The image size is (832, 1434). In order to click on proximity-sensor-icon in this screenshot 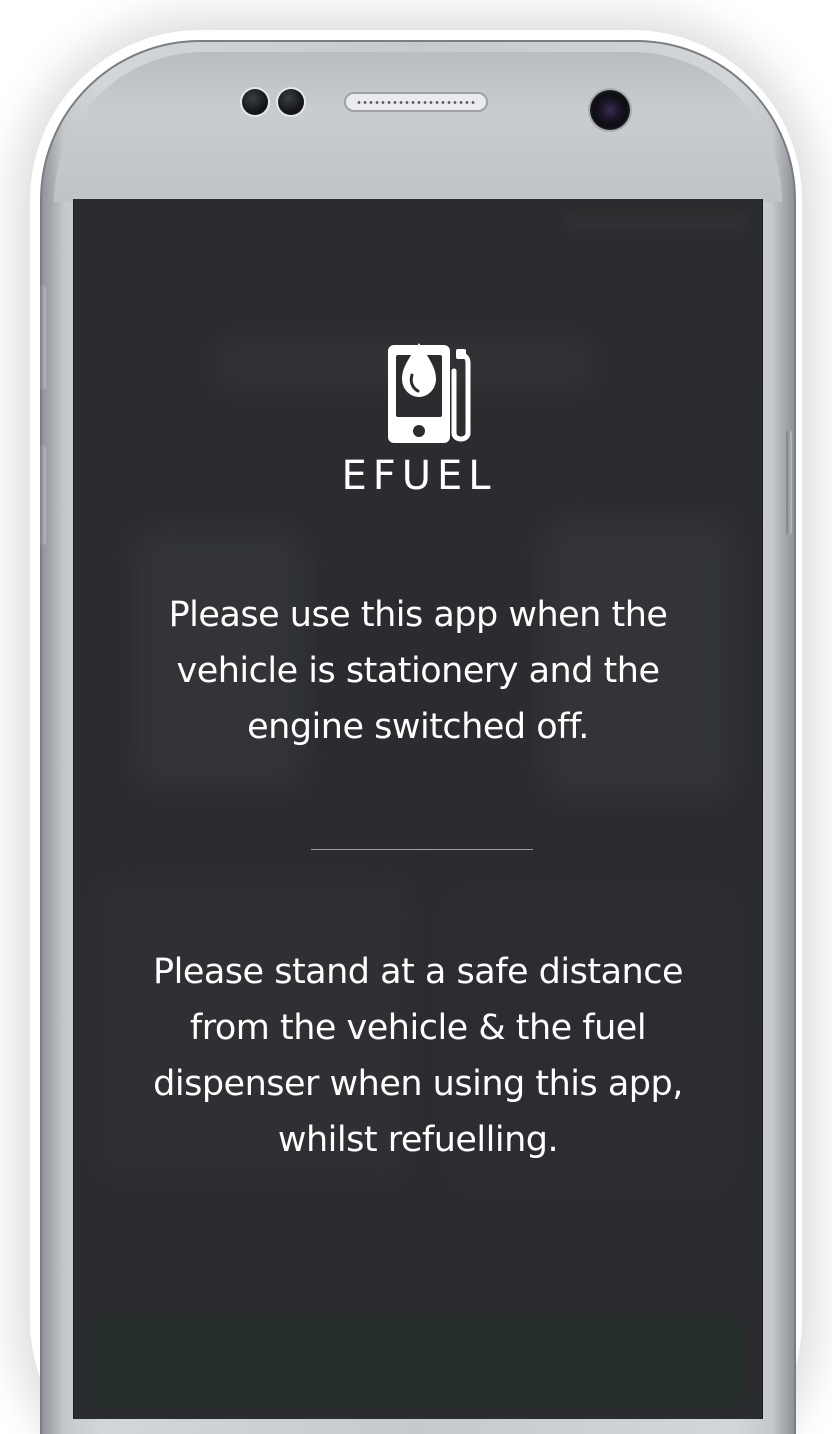, I will do `click(255, 102)`.